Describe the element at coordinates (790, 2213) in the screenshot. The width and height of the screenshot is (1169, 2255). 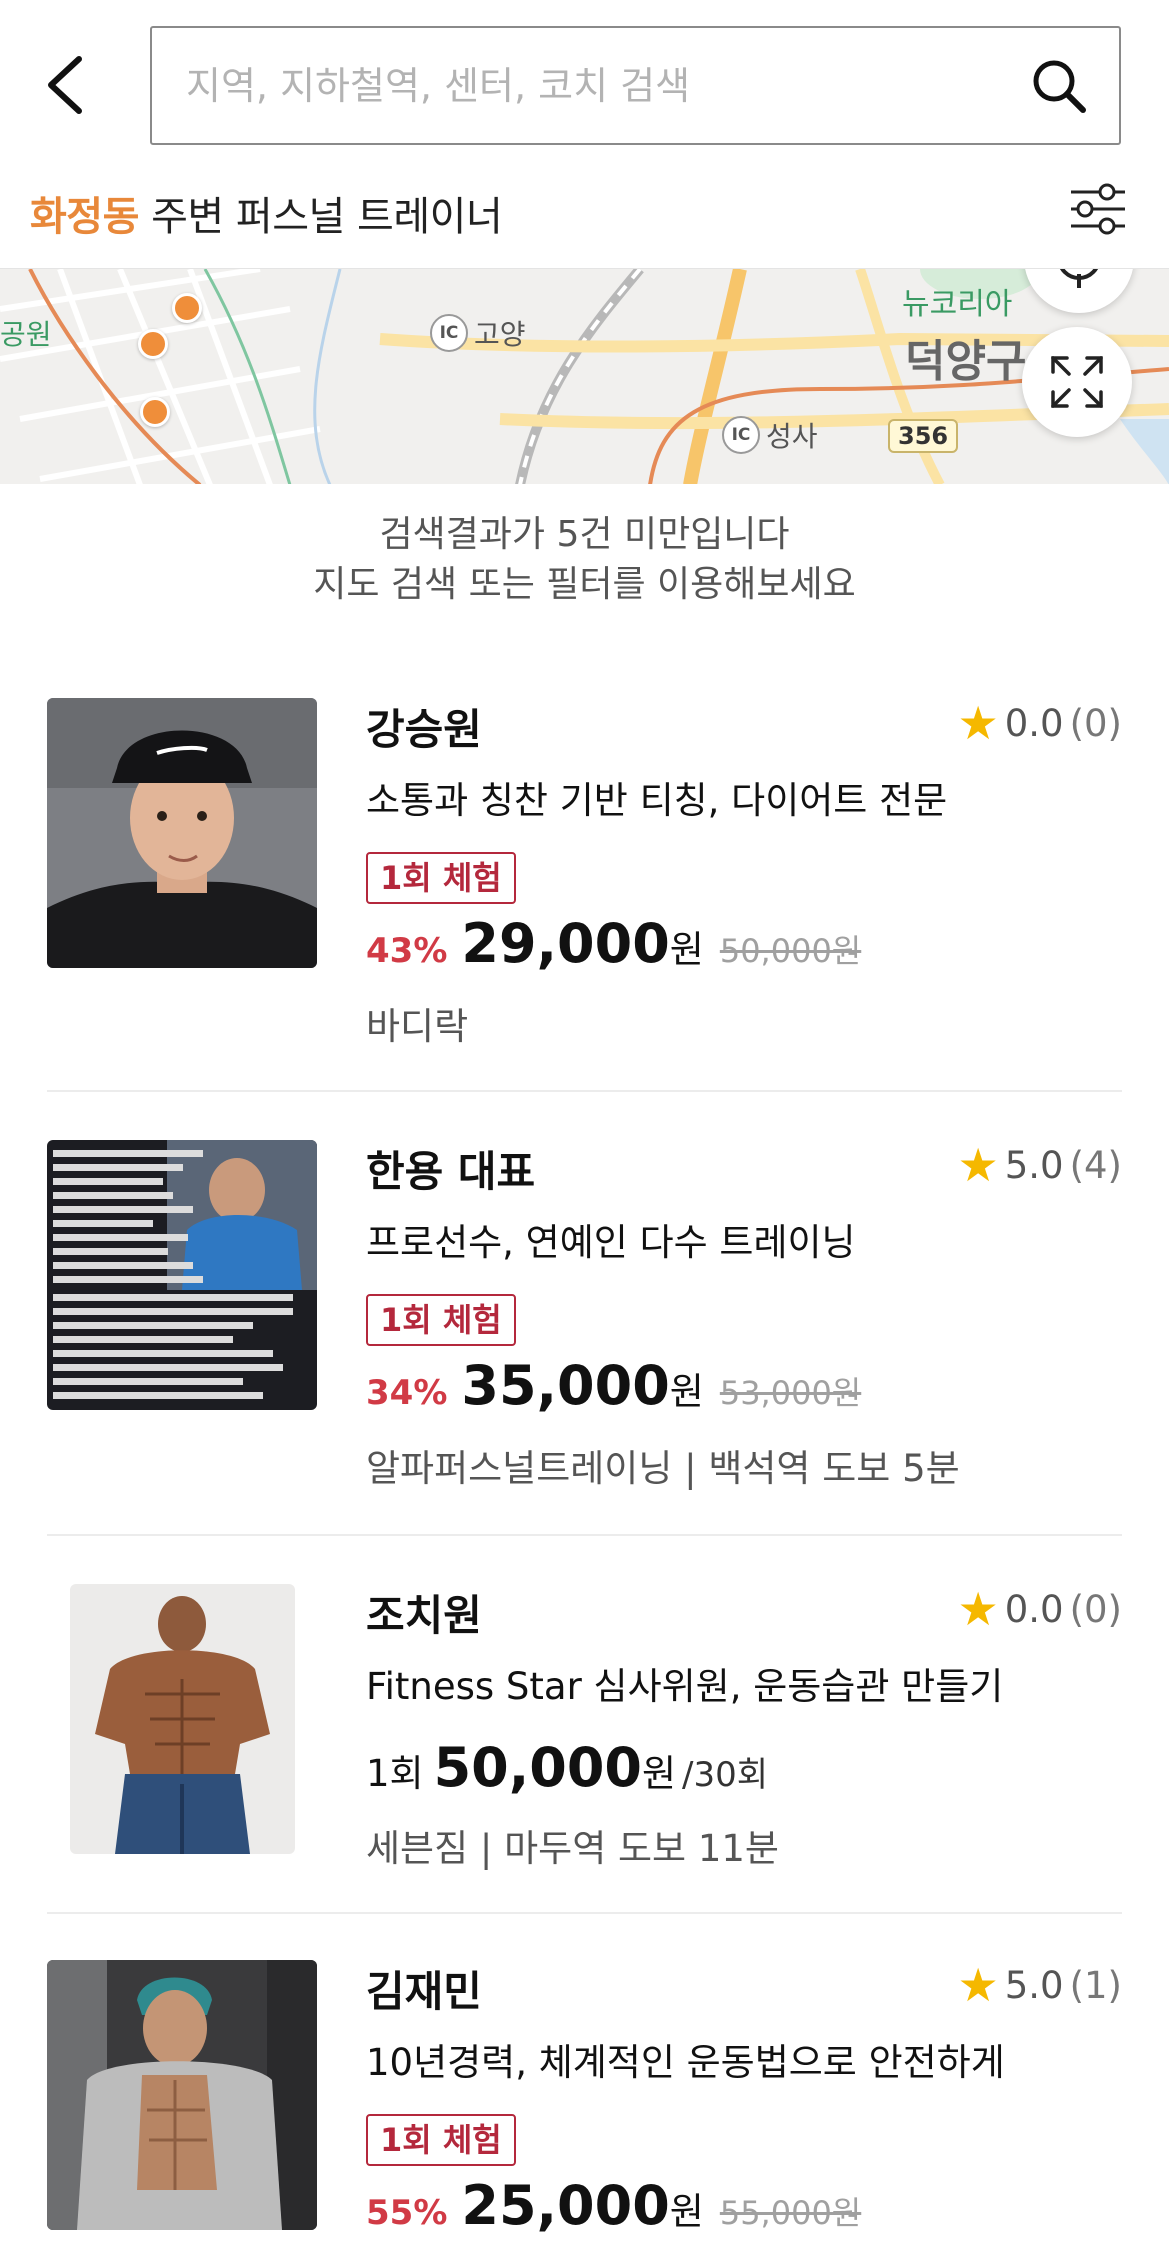
I see `original-price: 55,000원` at that location.